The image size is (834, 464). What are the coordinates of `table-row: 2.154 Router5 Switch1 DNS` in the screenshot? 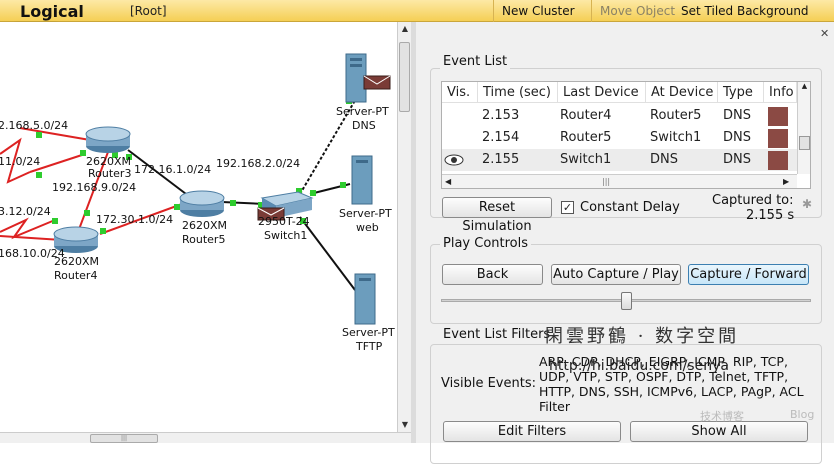 It's located at (619, 138).